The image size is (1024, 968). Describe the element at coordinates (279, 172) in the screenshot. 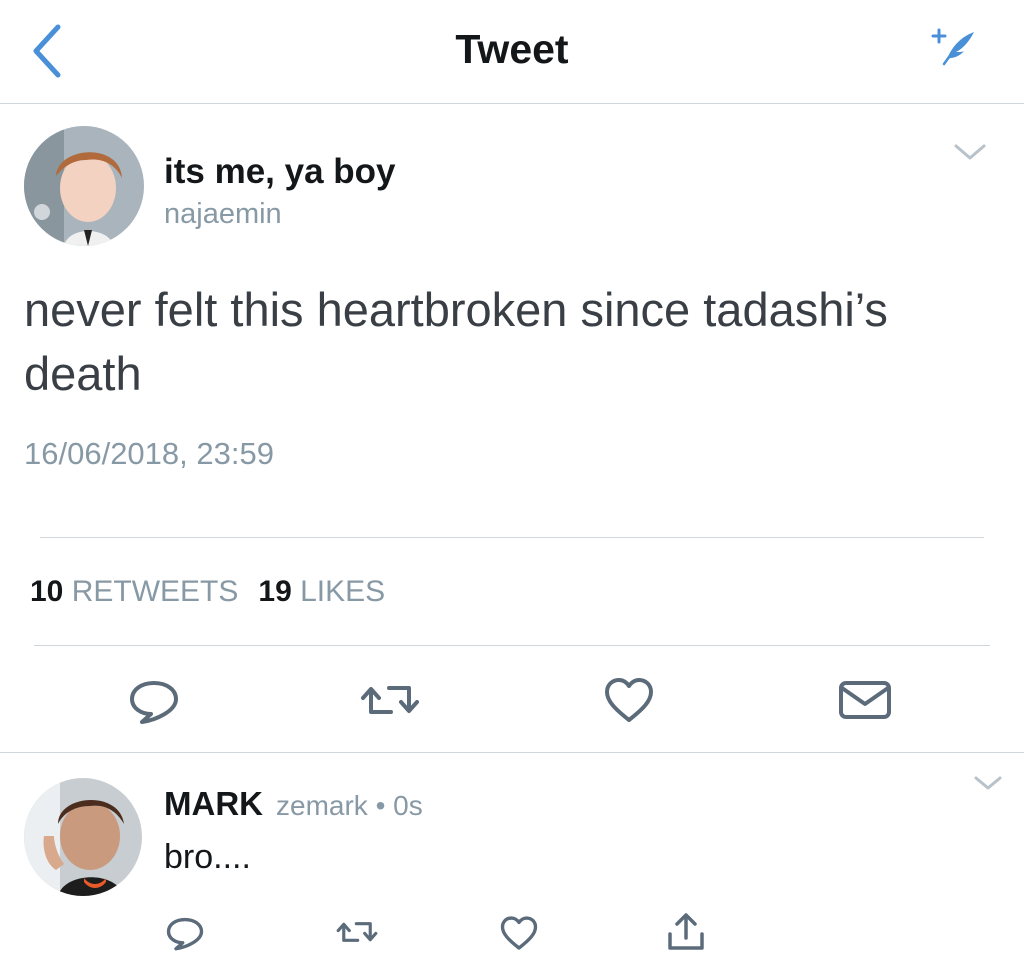

I see `author-name: its me, ya boy` at that location.